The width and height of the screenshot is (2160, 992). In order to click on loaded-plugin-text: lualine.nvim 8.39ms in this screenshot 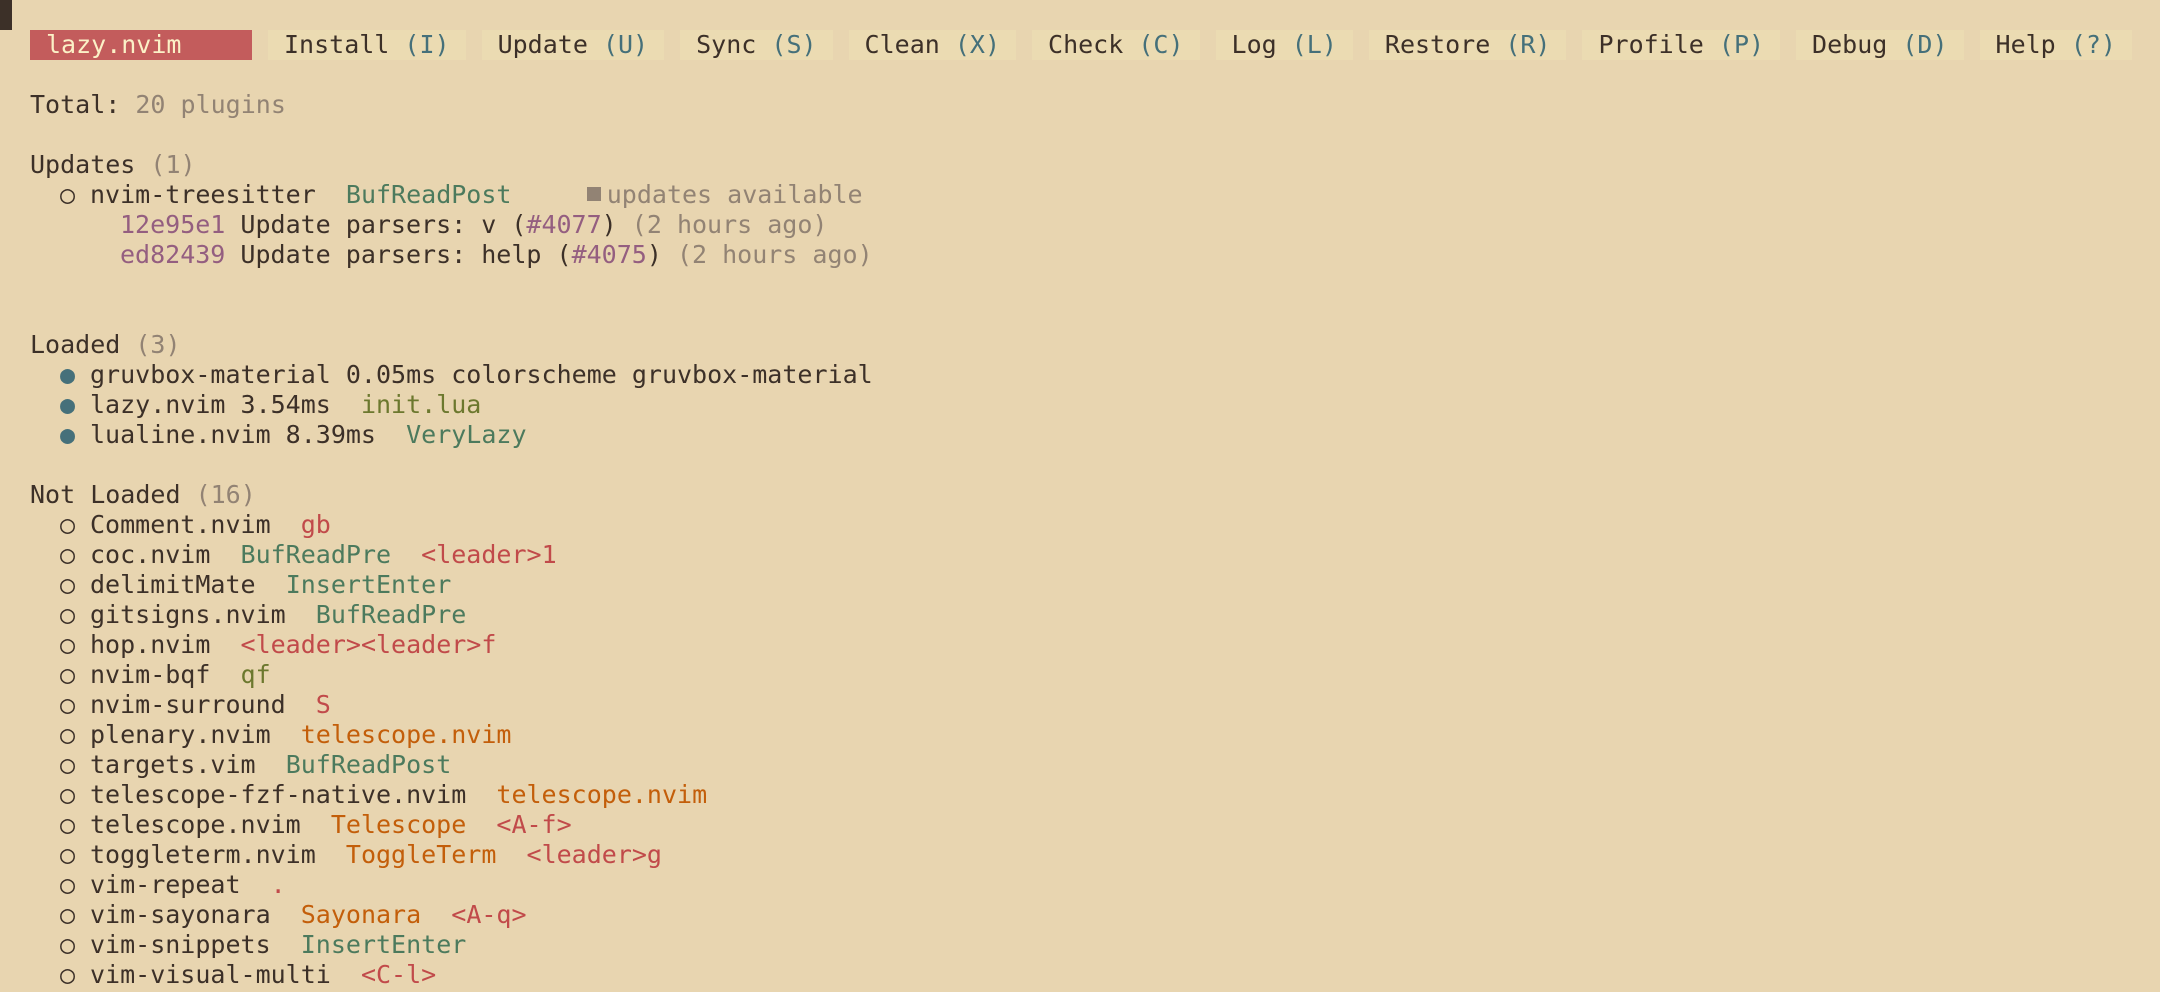, I will do `click(233, 434)`.